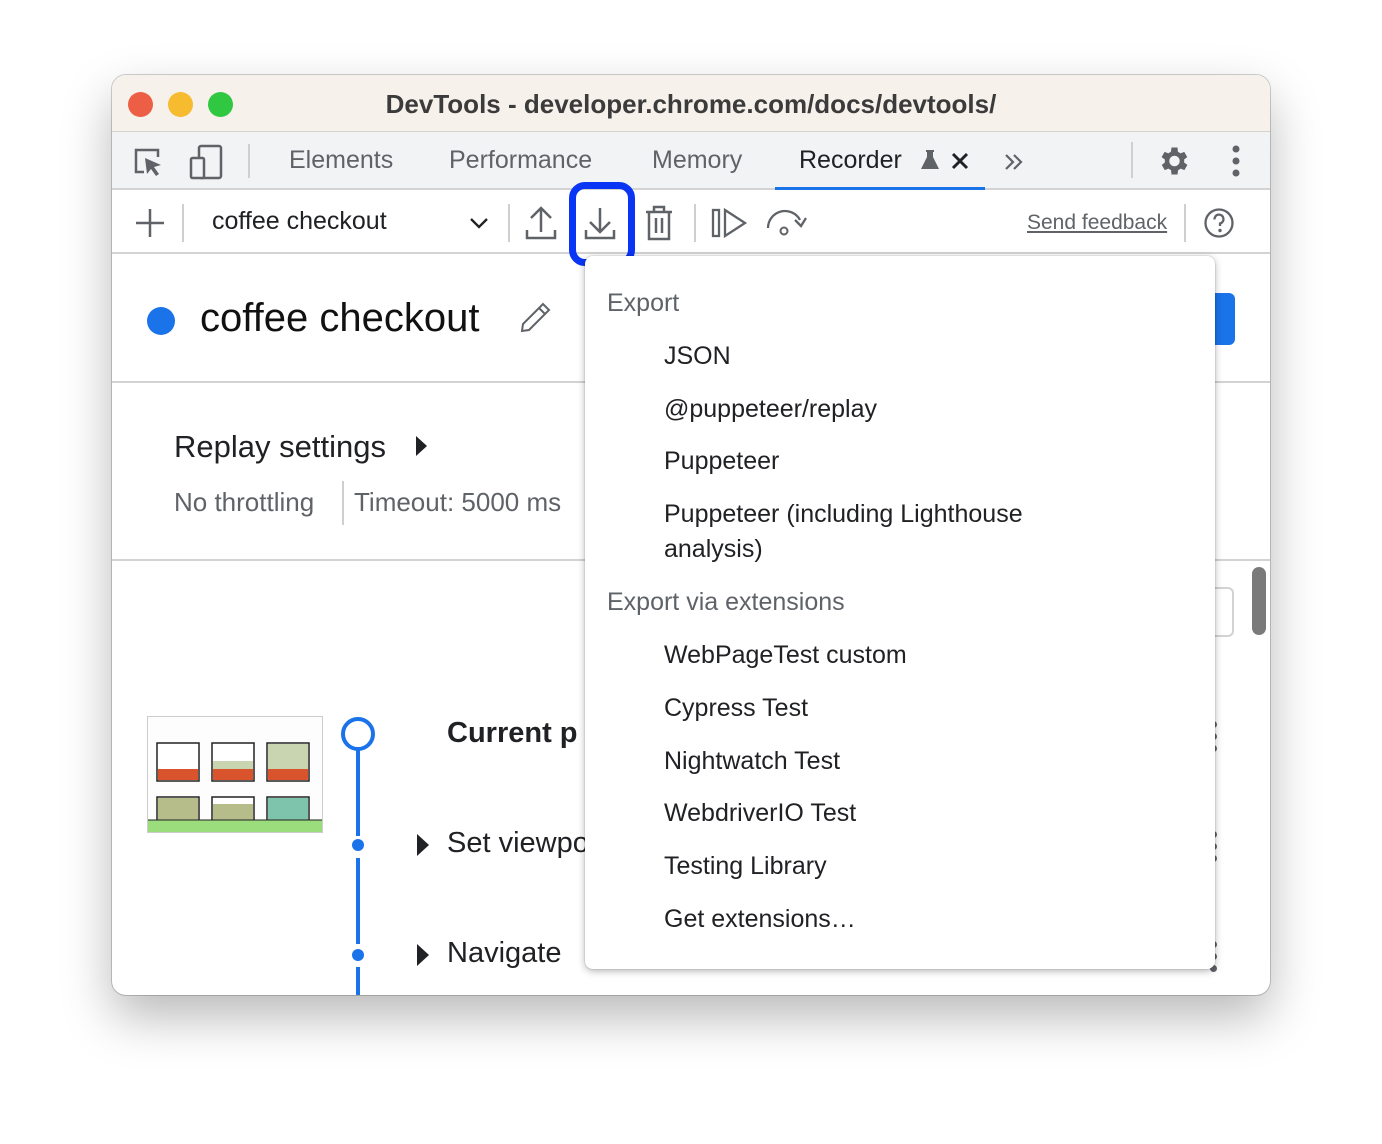 This screenshot has width=1382, height=1144. What do you see at coordinates (760, 813) in the screenshot?
I see `menu-item-webdriverio: WebdriverIO Test` at bounding box center [760, 813].